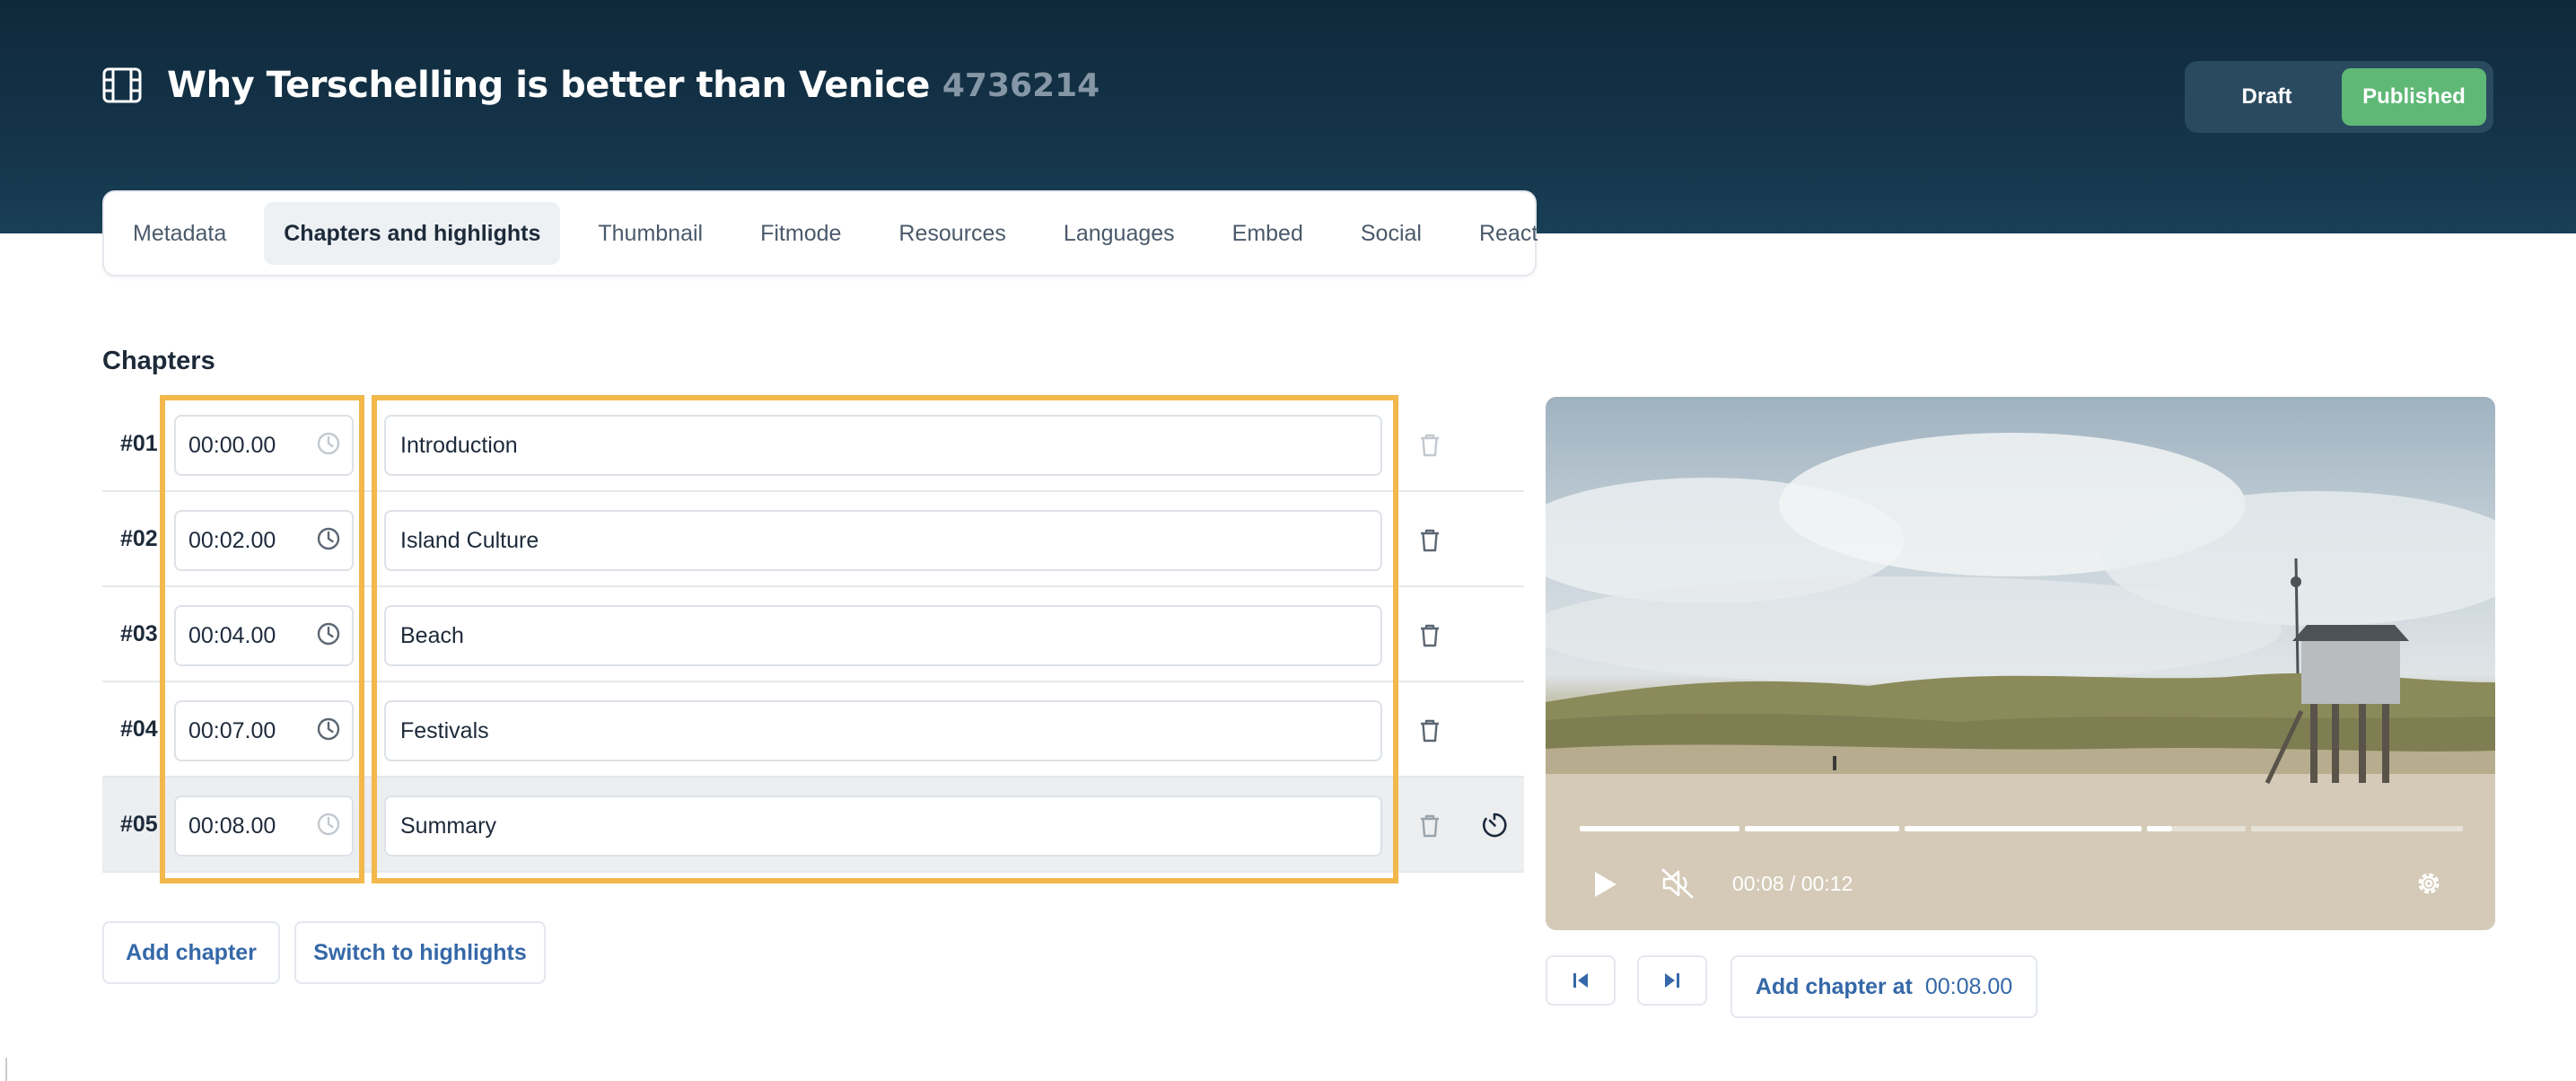 Image resolution: width=2576 pixels, height=1081 pixels. I want to click on chapter-row: #02 00:02.00 Island Culture, so click(813, 539).